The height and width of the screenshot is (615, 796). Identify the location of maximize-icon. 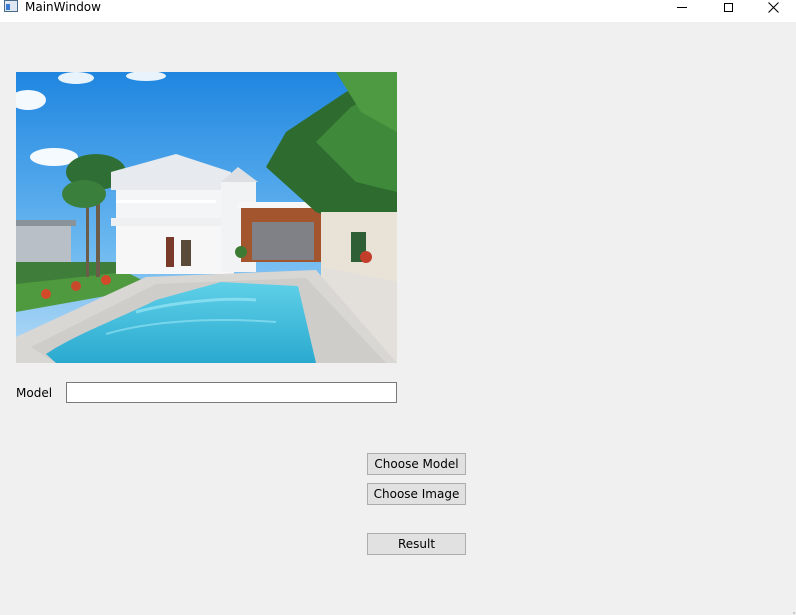
(728, 7).